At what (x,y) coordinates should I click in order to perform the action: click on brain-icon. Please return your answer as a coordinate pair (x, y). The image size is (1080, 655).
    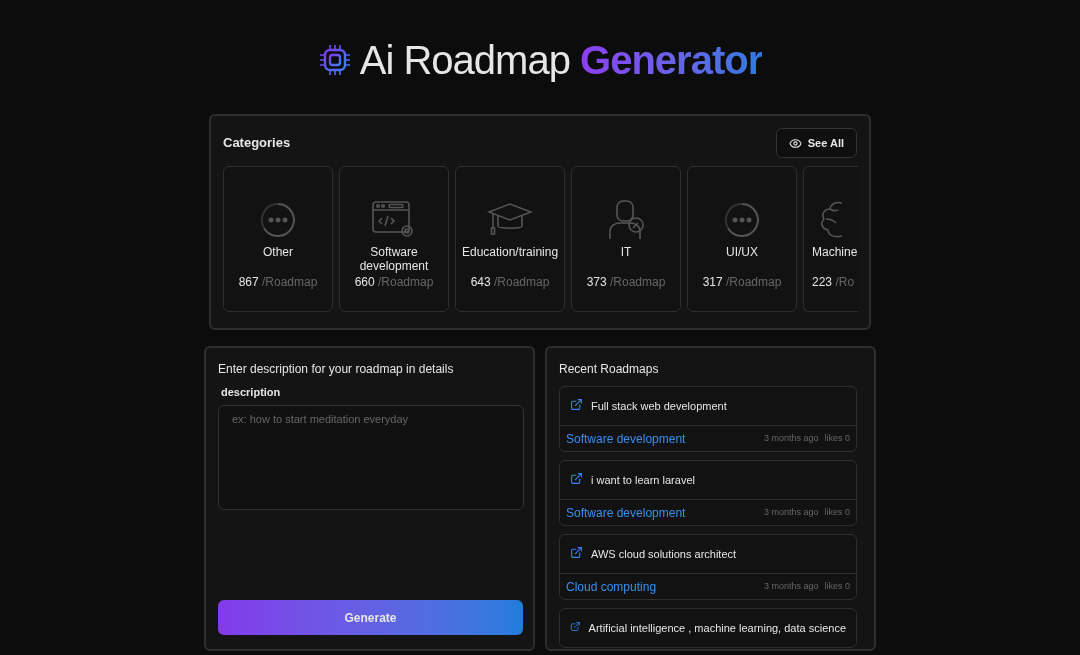
    Looking at the image, I should click on (831, 219).